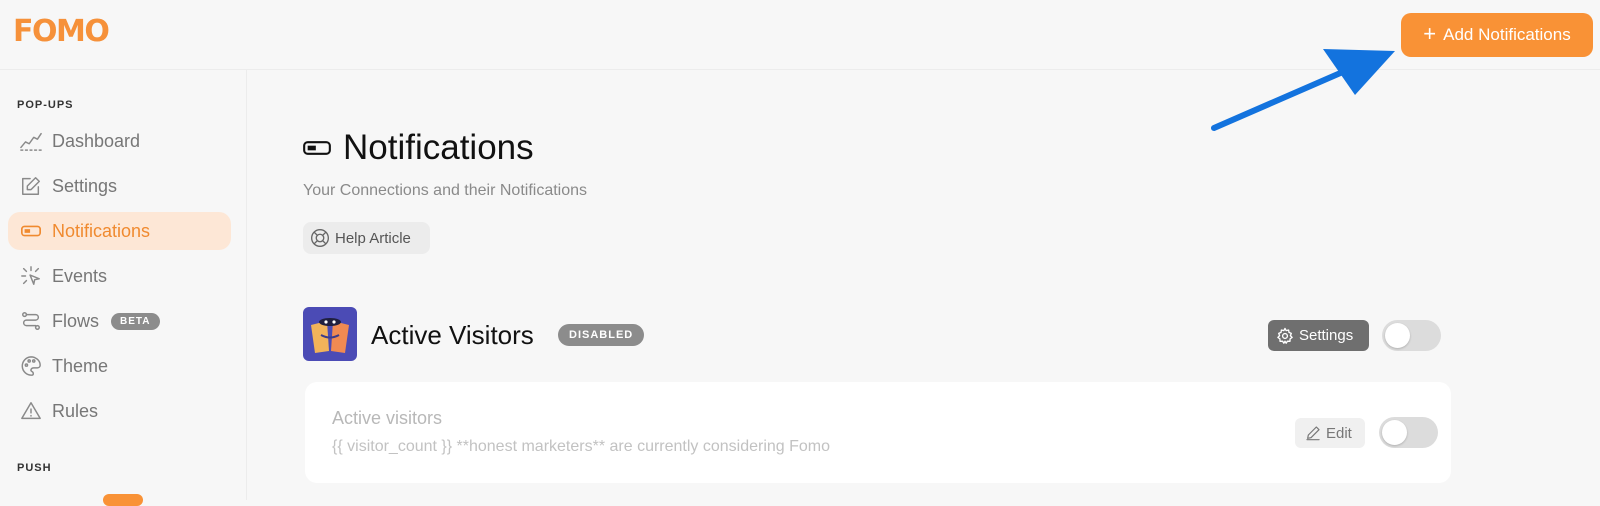  Describe the element at coordinates (76, 320) in the screenshot. I see `sidebar-item-label: Flows` at that location.